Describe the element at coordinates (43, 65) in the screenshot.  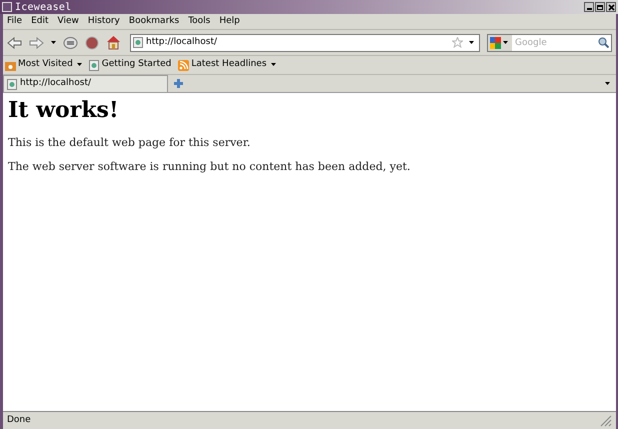
I see `bookmark-item: Most Visited` at that location.